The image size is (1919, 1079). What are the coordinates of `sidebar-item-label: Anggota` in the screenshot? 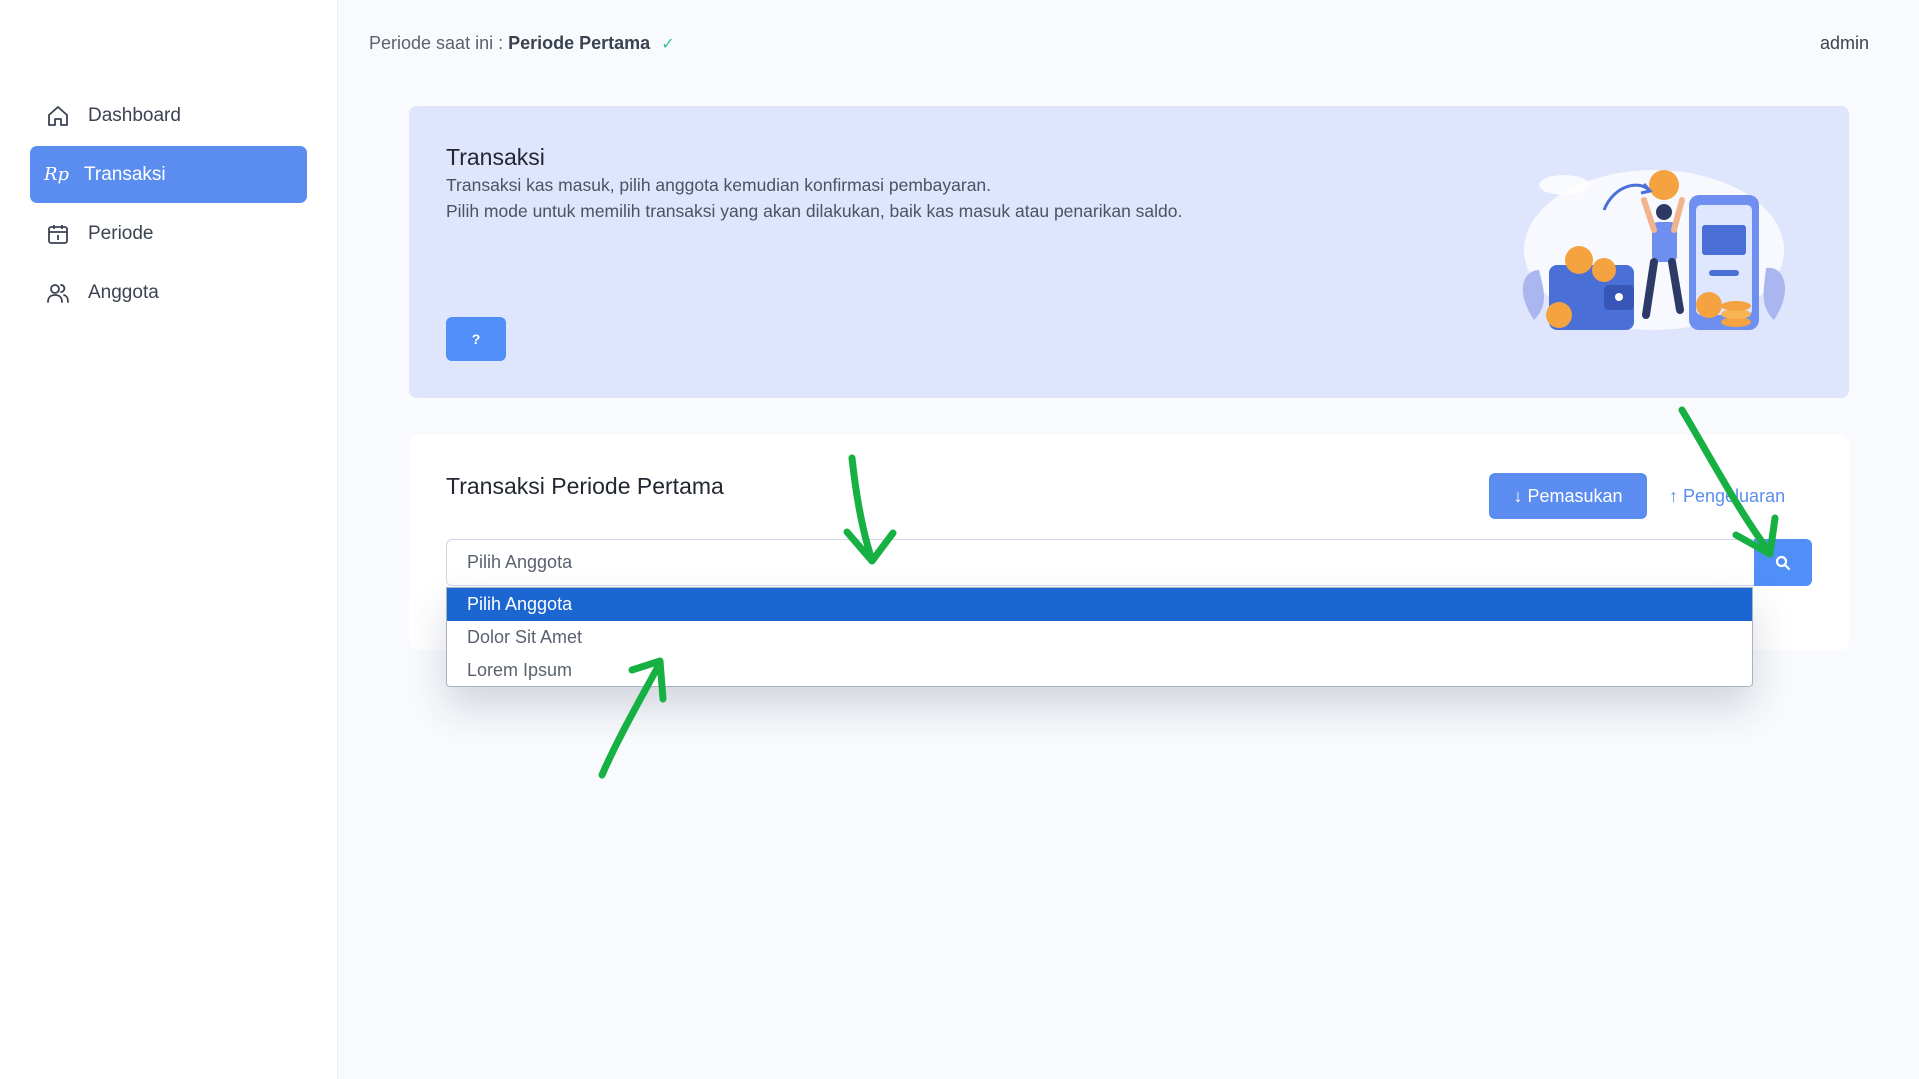 It's located at (123, 292).